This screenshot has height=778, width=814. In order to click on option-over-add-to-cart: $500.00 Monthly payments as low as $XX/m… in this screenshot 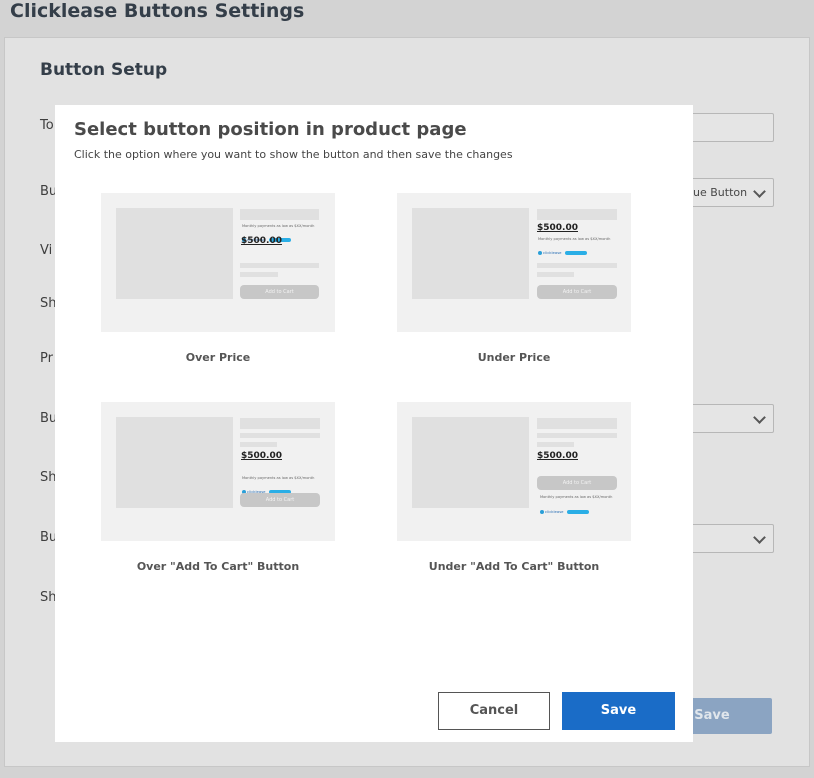, I will do `click(218, 487)`.